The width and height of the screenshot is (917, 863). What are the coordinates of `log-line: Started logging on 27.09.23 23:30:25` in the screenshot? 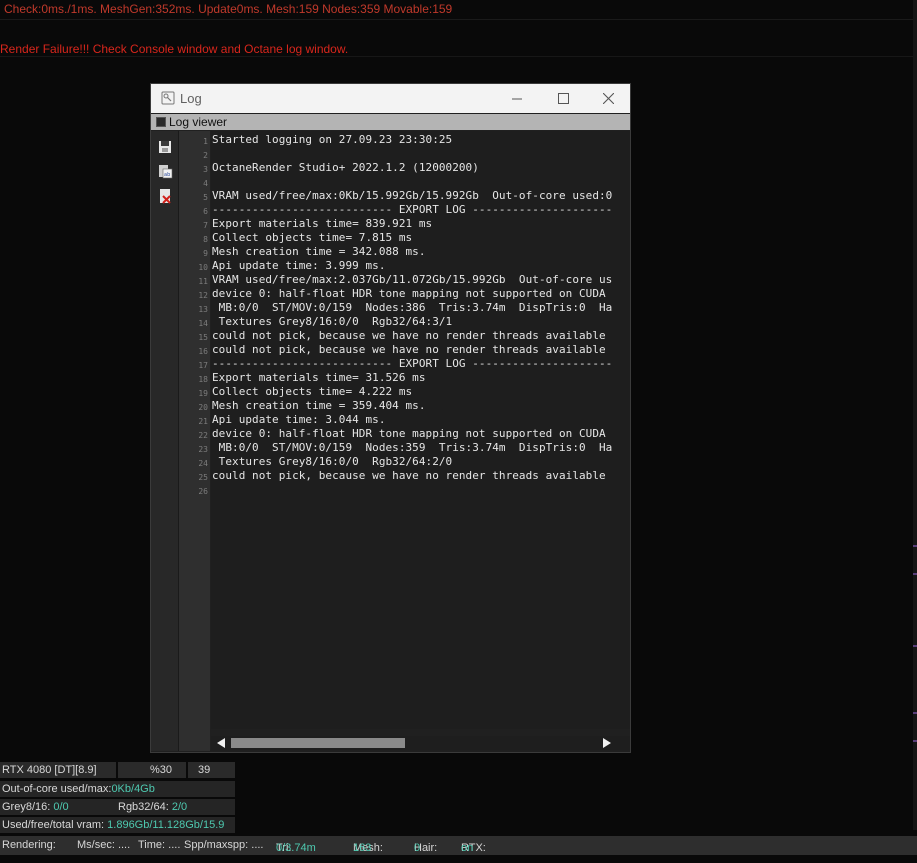 It's located at (332, 139).